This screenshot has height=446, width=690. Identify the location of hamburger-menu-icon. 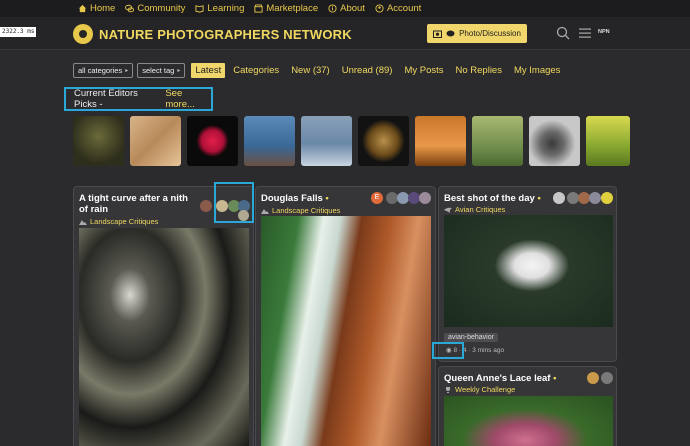
(585, 33).